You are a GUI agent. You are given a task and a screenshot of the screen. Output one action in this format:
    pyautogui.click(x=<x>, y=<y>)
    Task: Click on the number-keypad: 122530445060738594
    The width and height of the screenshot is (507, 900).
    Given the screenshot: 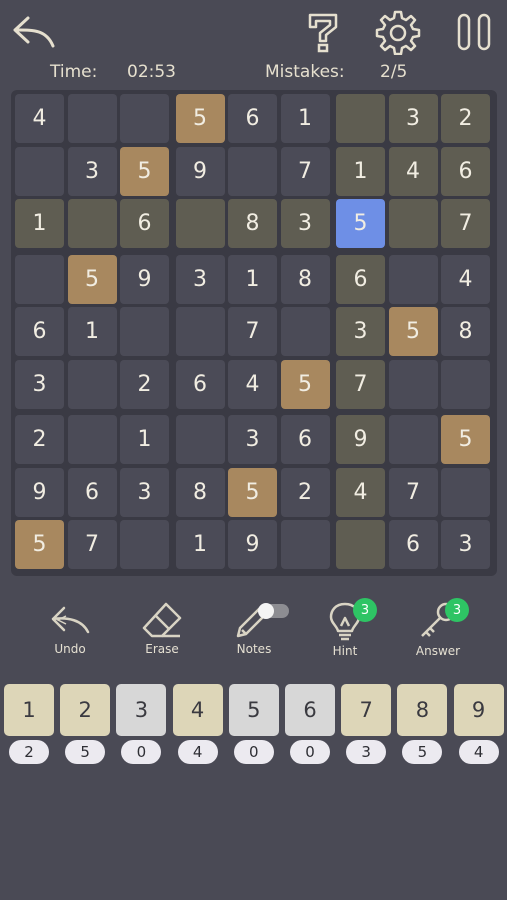 What is the action you would take?
    pyautogui.click(x=253, y=729)
    